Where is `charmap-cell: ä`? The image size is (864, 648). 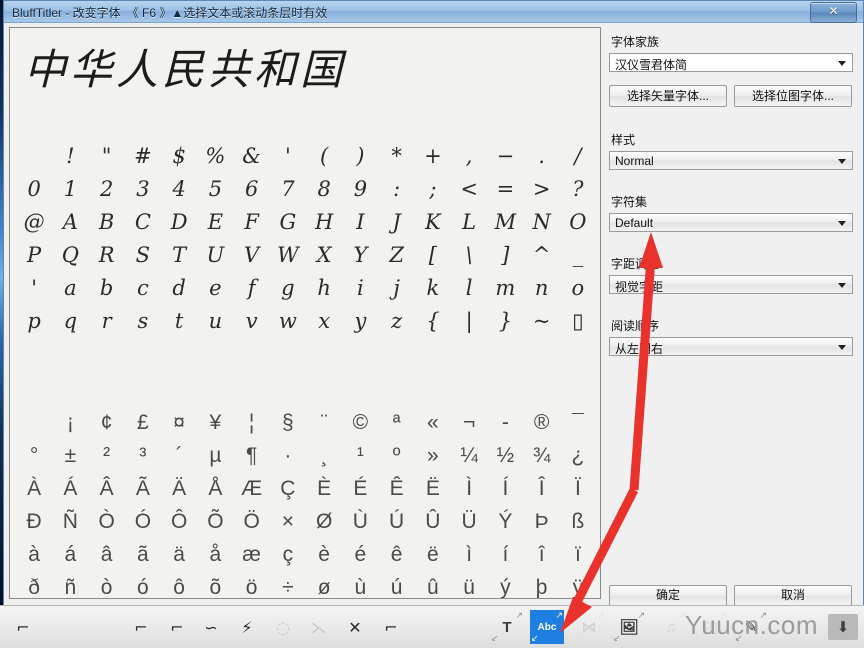 charmap-cell: ä is located at coordinates (179, 554).